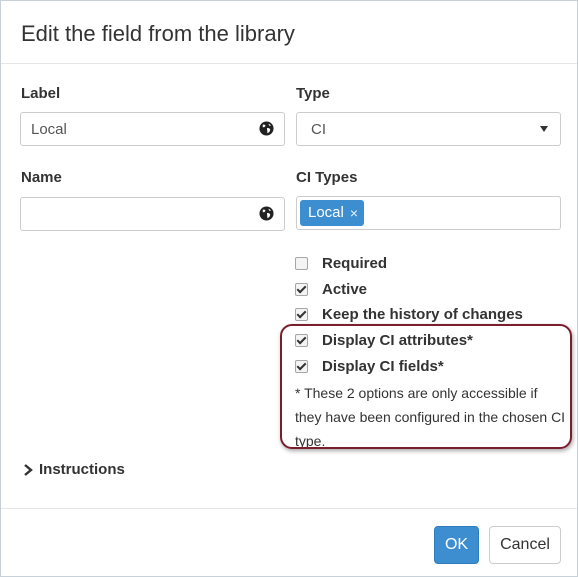 The height and width of the screenshot is (577, 578). What do you see at coordinates (82, 469) in the screenshot?
I see `instructions-label: Instructions` at bounding box center [82, 469].